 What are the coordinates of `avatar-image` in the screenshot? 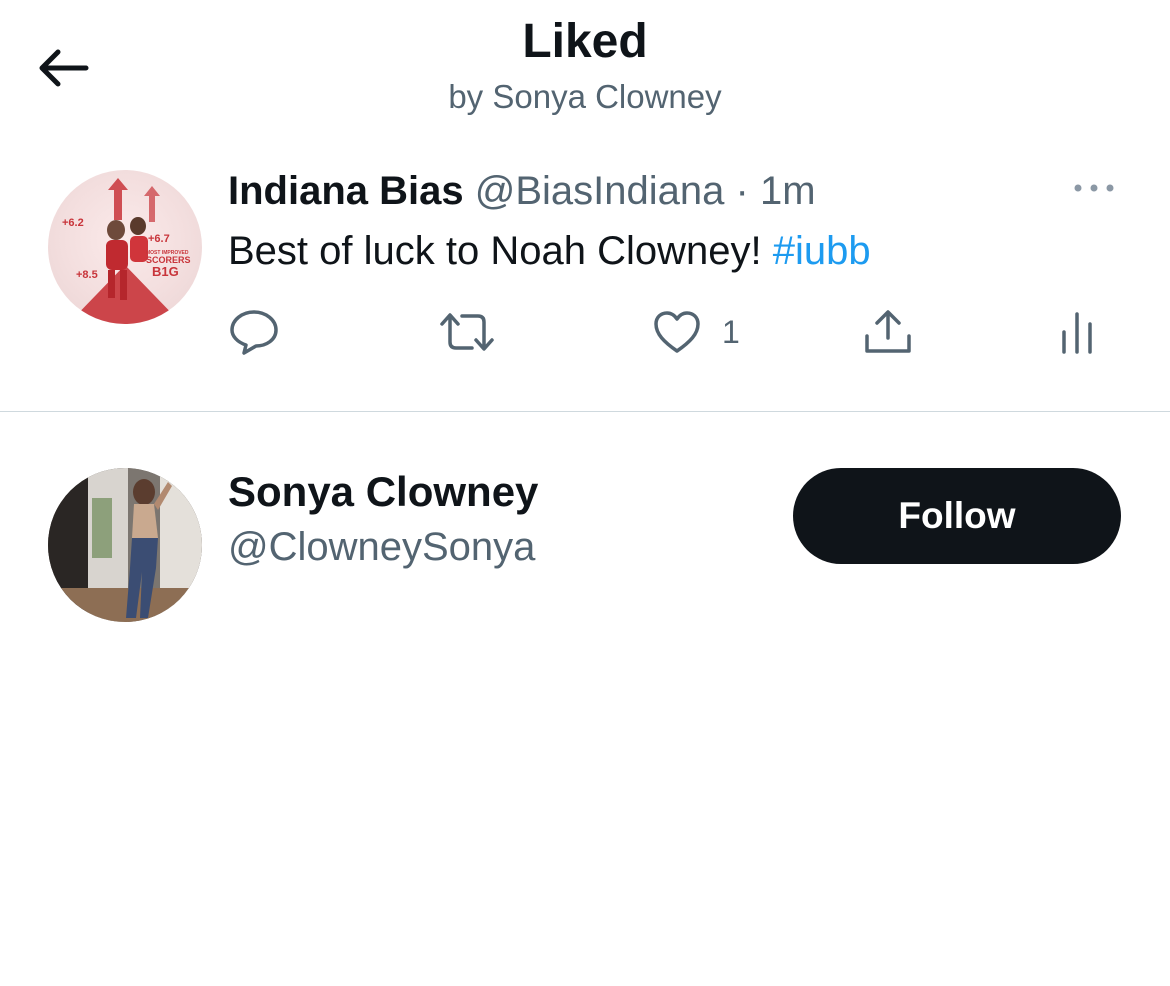 It's located at (125, 545).